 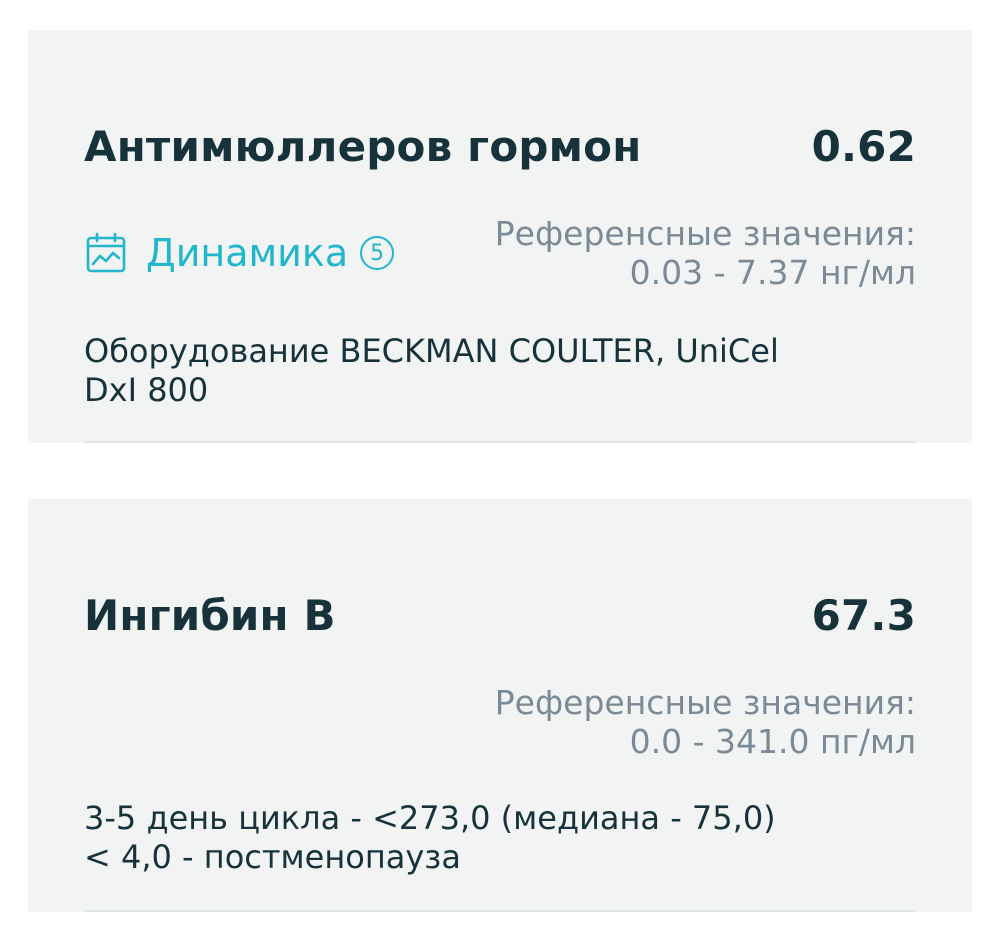 What do you see at coordinates (772, 741) in the screenshot?
I see `reference-range: 0.0 - 341.0 пг/мл` at bounding box center [772, 741].